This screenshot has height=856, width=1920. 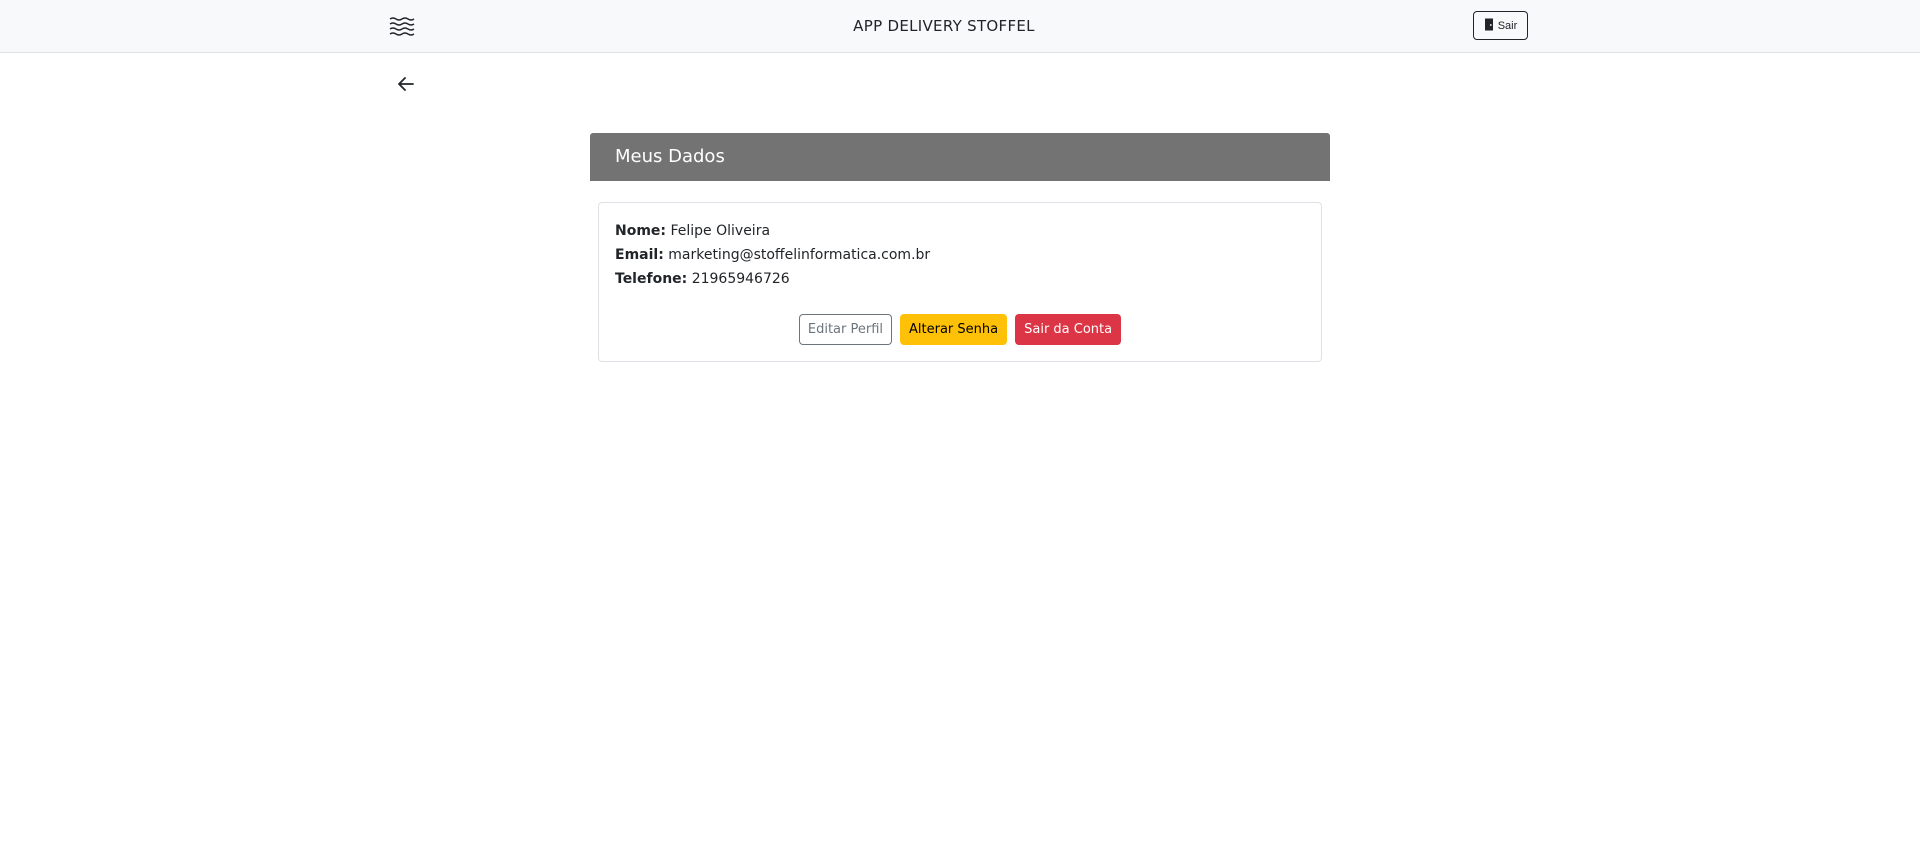 What do you see at coordinates (740, 279) in the screenshot?
I see `phone-value: 21965946726` at bounding box center [740, 279].